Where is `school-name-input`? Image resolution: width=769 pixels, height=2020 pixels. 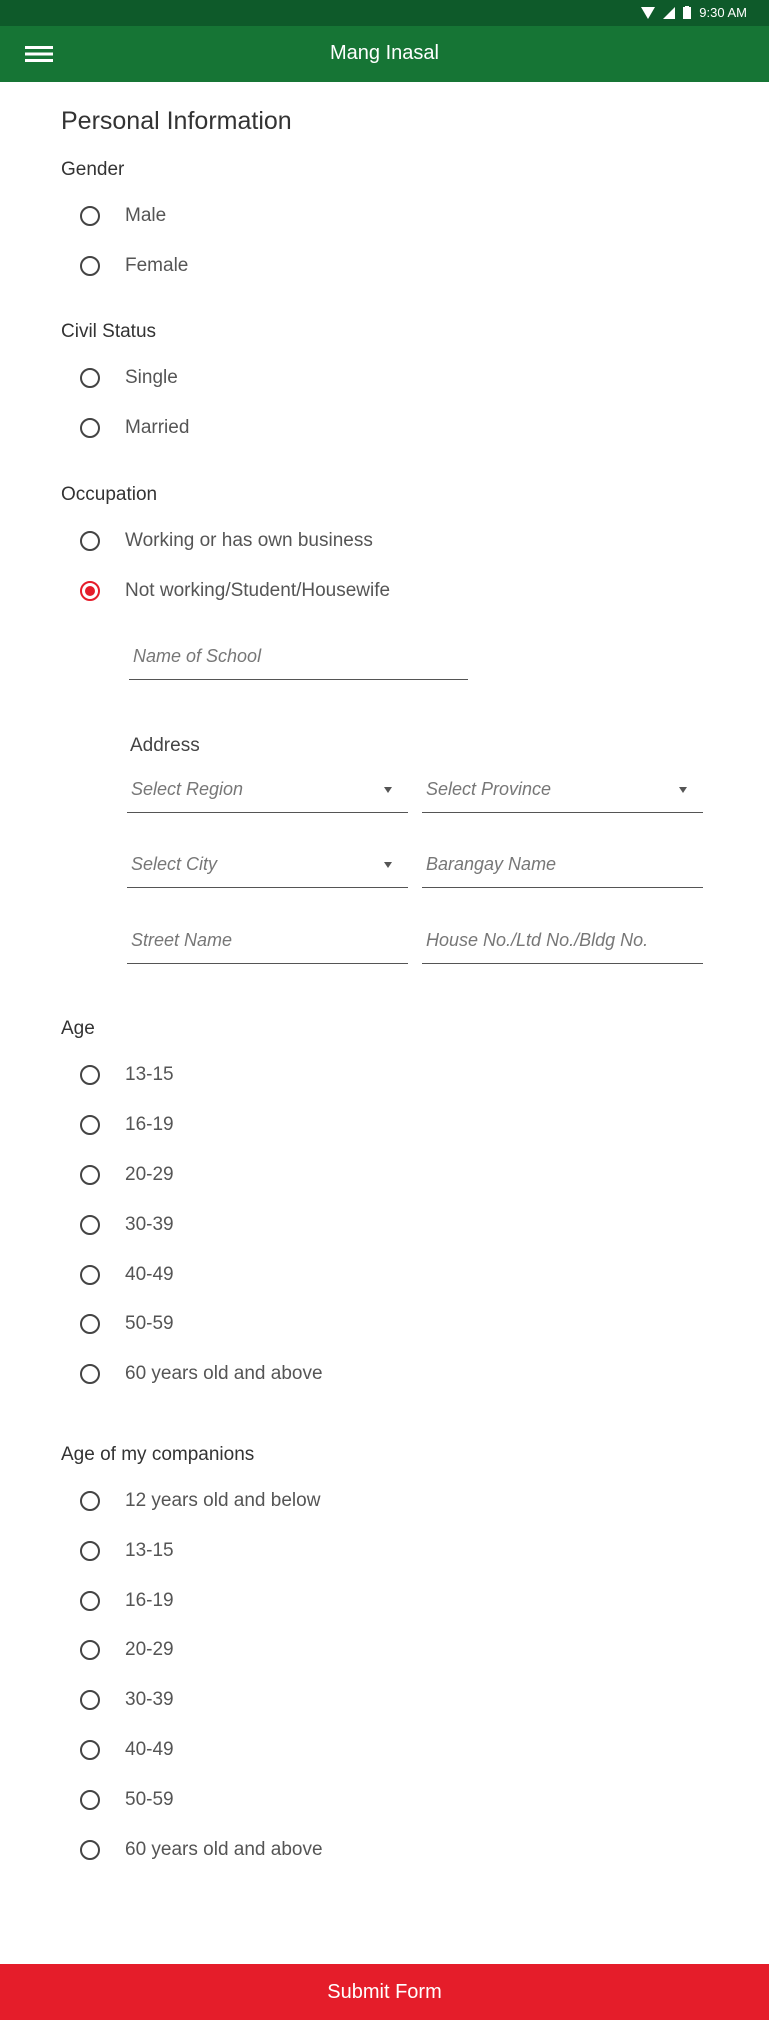 school-name-input is located at coordinates (287, 656).